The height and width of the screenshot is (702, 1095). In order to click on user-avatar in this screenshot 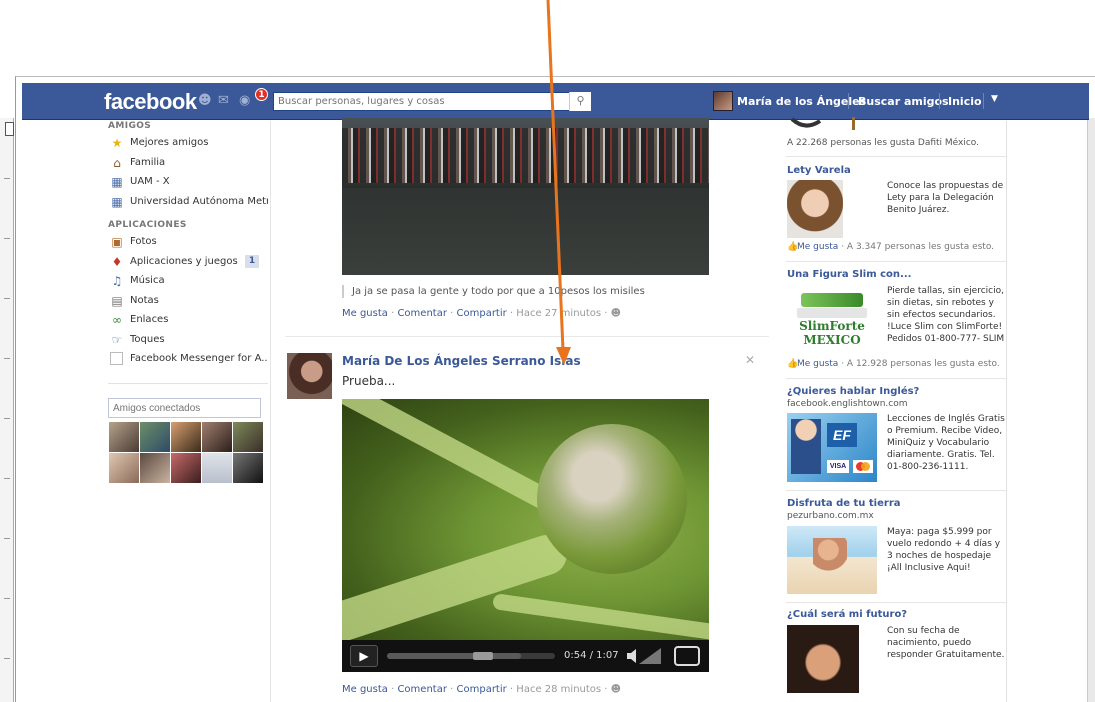, I will do `click(723, 101)`.